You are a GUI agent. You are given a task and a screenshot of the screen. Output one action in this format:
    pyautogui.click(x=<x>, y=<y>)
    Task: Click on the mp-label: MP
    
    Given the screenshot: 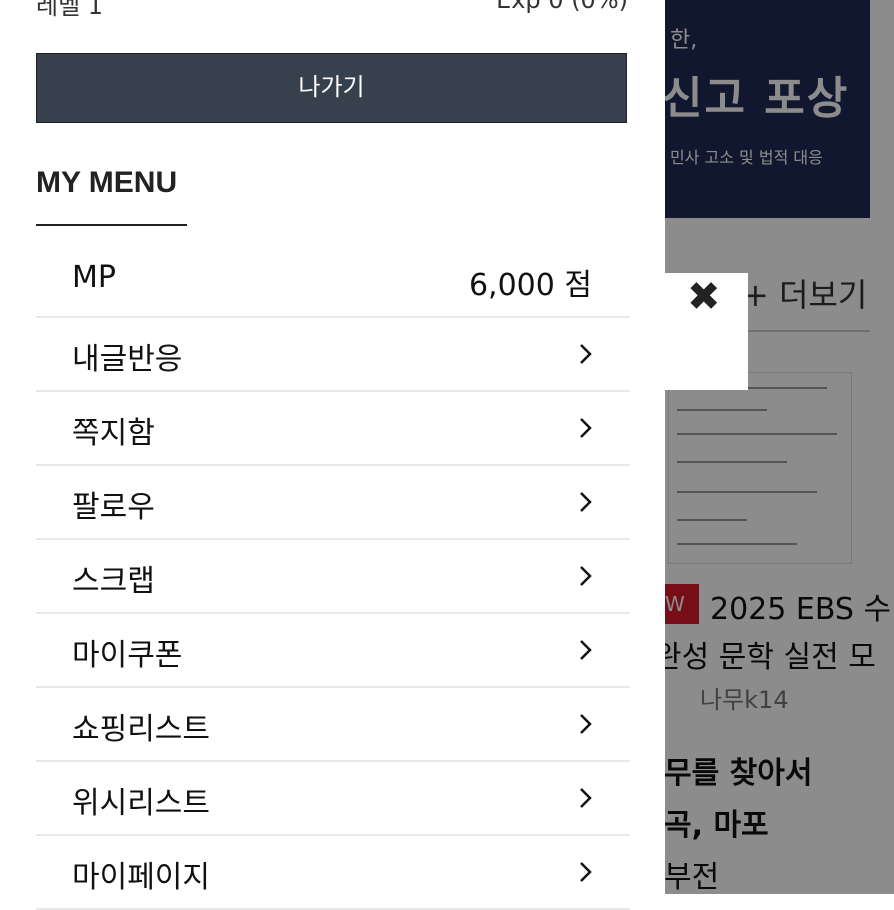 What is the action you would take?
    pyautogui.click(x=94, y=277)
    